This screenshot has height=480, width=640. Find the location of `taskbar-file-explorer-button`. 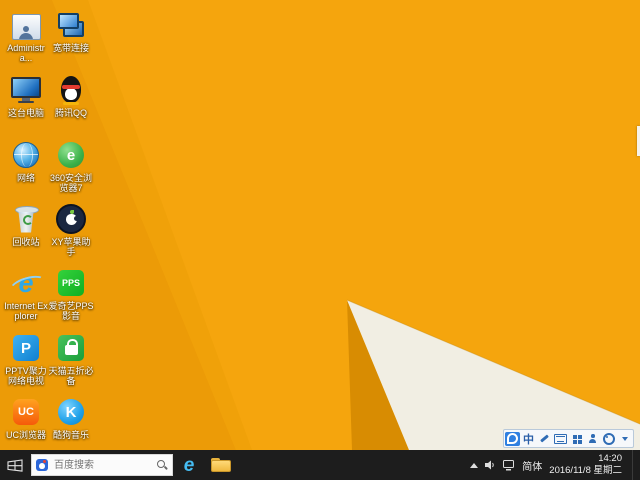

taskbar-file-explorer-button is located at coordinates (221, 465).